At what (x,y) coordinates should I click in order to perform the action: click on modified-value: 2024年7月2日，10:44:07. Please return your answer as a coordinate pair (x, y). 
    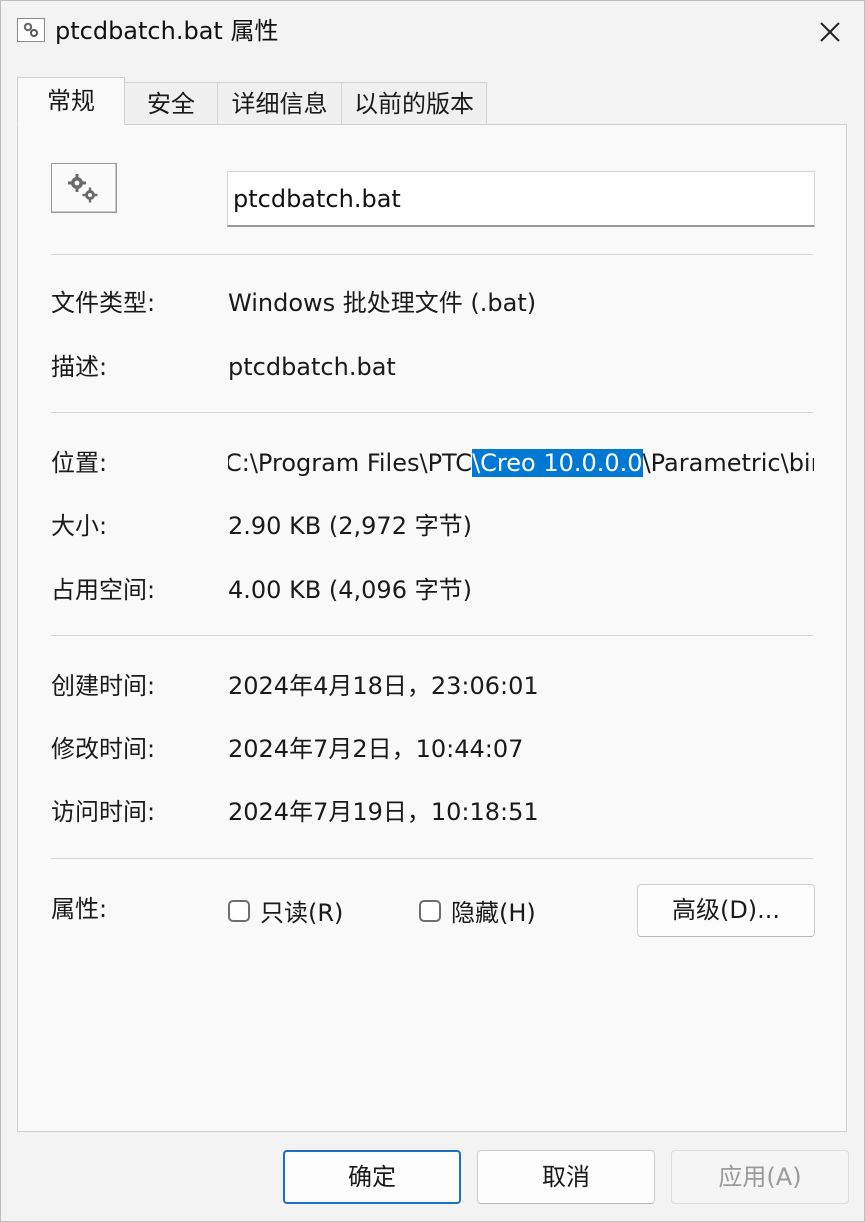
    Looking at the image, I should click on (376, 749).